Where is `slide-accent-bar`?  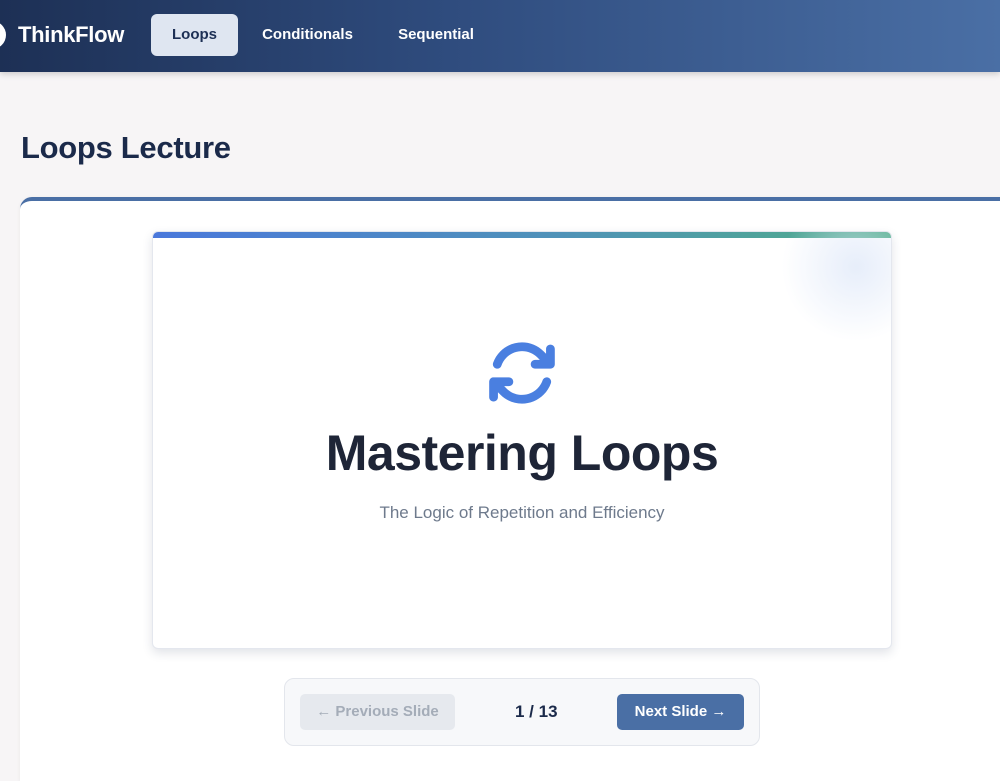 slide-accent-bar is located at coordinates (522, 235).